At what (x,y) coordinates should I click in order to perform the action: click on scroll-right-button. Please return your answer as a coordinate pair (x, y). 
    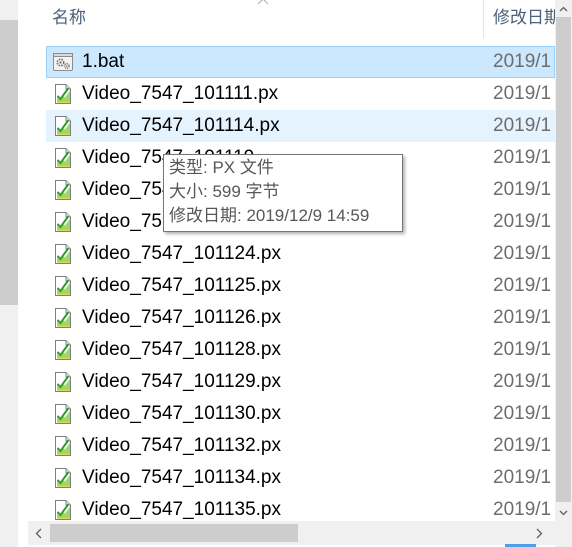
    Looking at the image, I should click on (539, 533).